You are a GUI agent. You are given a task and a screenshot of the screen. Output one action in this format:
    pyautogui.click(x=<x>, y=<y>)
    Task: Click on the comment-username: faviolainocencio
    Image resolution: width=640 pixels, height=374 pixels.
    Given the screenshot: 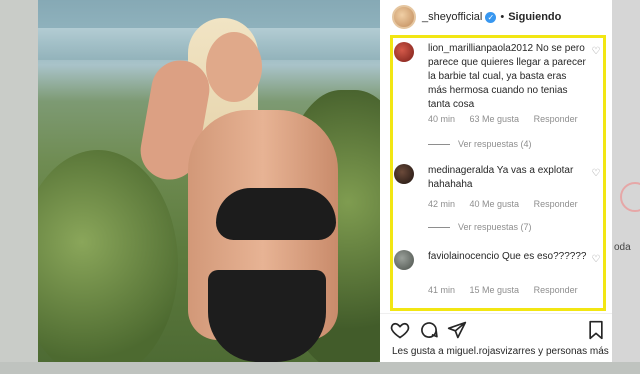 What is the action you would take?
    pyautogui.click(x=463, y=256)
    